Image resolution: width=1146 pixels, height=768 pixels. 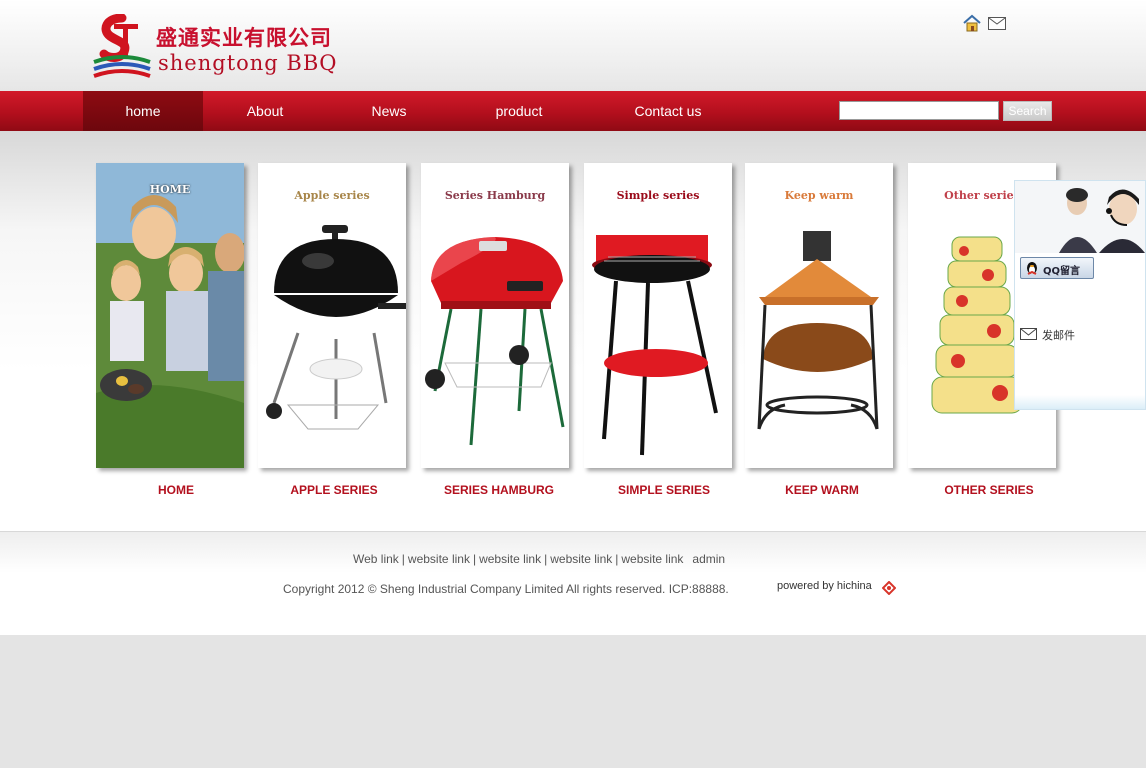 What do you see at coordinates (919, 110) in the screenshot?
I see `search-input` at bounding box center [919, 110].